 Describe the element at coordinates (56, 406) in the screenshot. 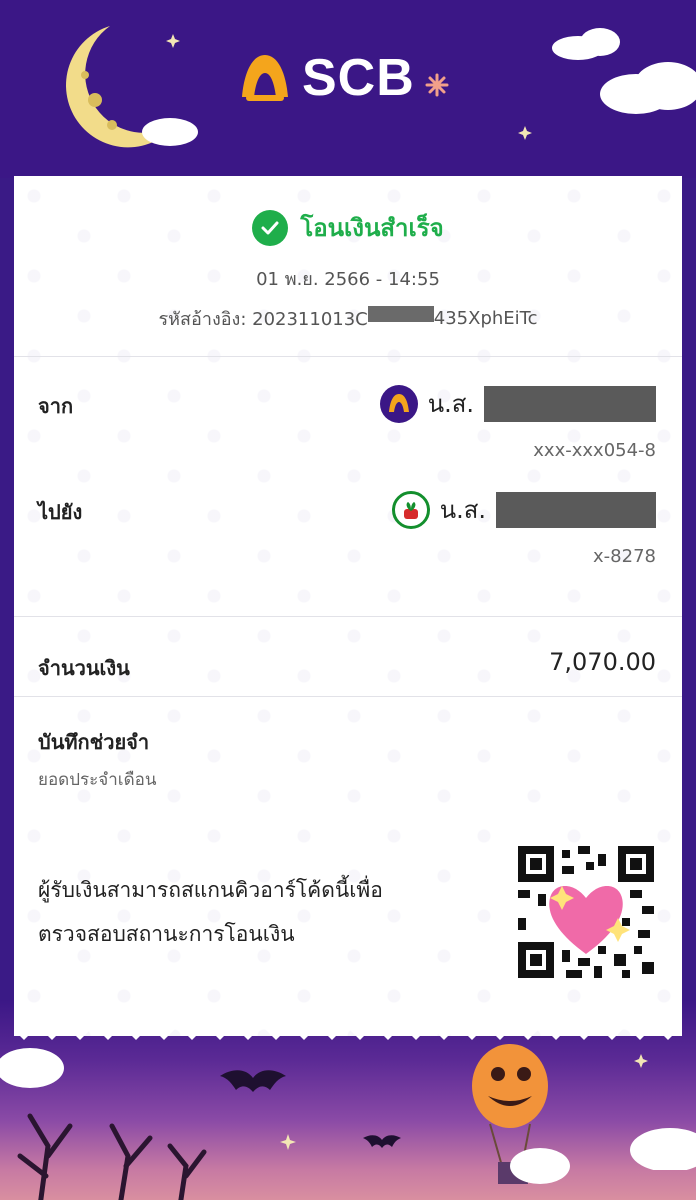

I see `from-label: จาก` at that location.